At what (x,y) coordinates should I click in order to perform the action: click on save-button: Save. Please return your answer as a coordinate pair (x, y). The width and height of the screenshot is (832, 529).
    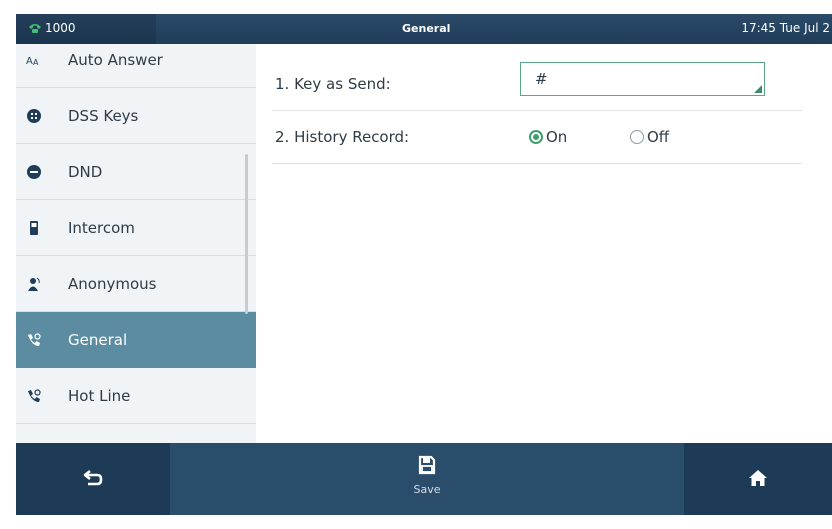
    Looking at the image, I should click on (427, 479).